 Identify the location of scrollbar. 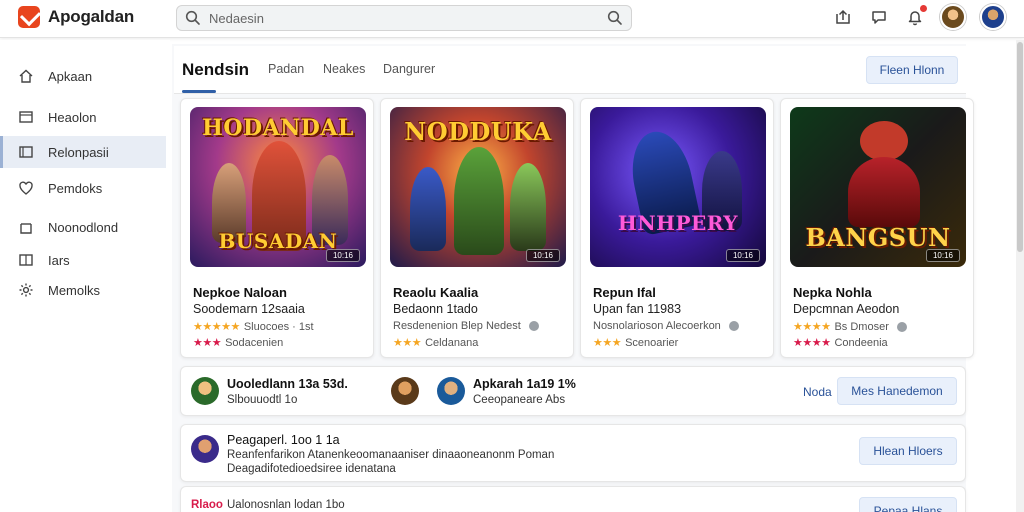
(1020, 276).